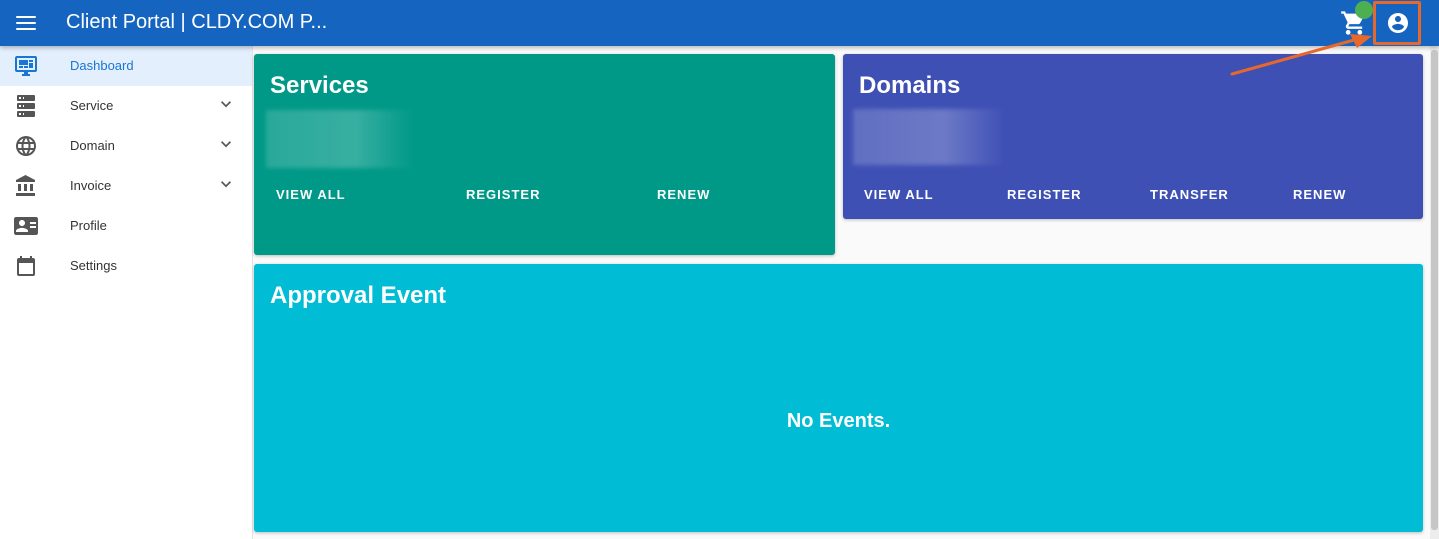  Describe the element at coordinates (503, 194) in the screenshot. I see `services-register-button: REGISTER` at that location.